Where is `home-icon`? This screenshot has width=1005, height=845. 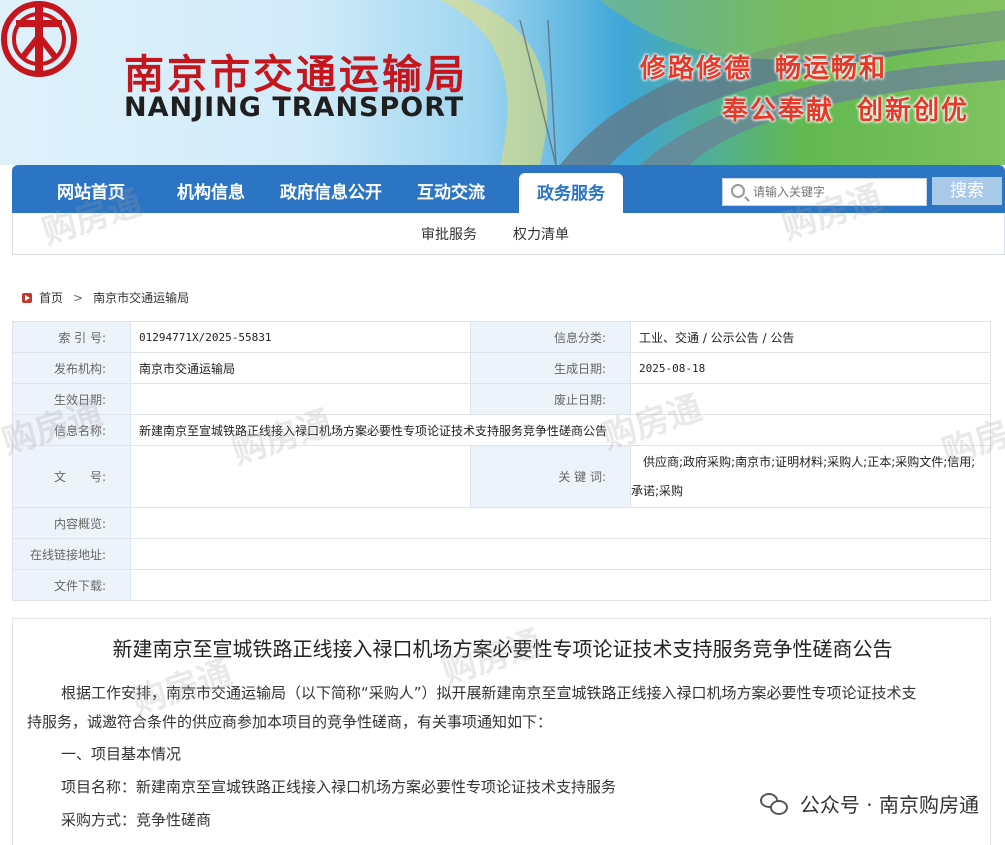 home-icon is located at coordinates (27, 297).